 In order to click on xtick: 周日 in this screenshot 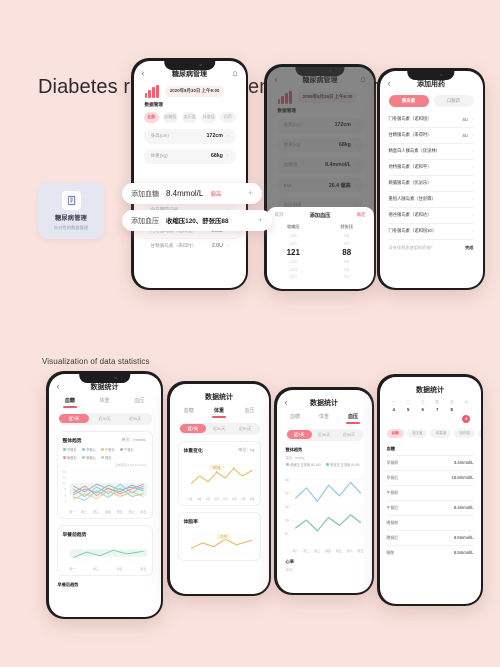, I will do `click(143, 511)`.